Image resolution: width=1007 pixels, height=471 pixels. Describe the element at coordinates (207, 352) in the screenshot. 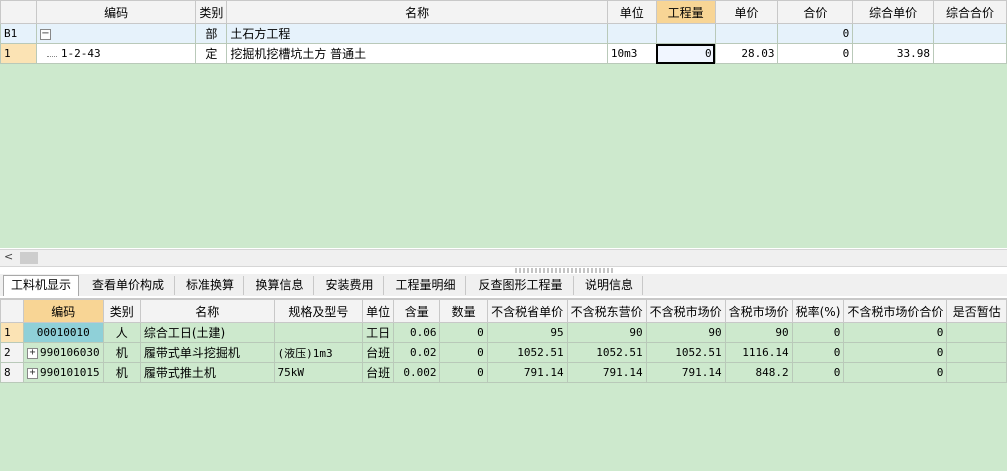

I see `name-cell: 履带式单斗挖掘机` at that location.